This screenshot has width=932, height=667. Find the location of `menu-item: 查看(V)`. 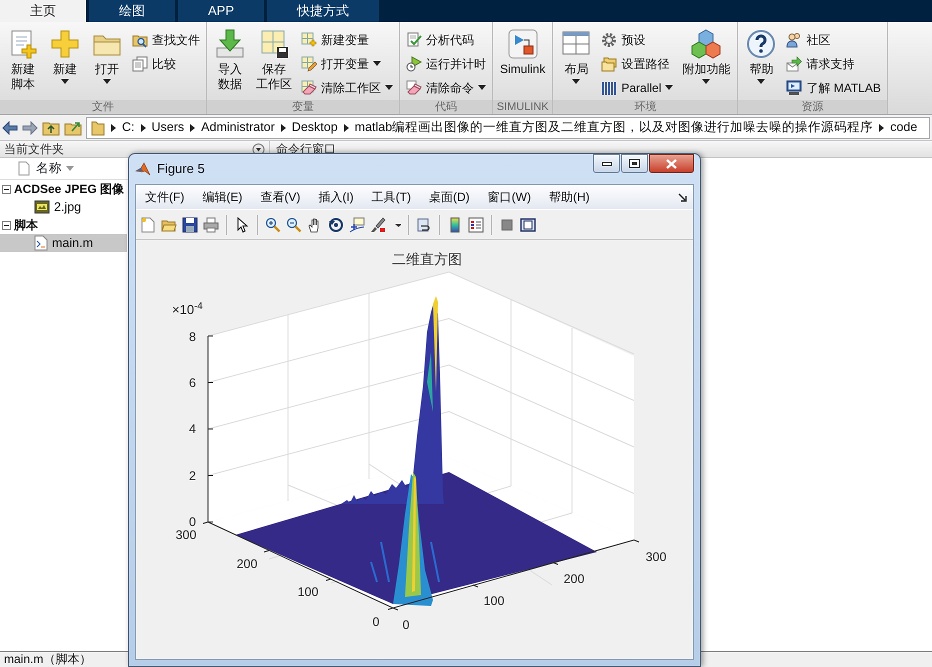

menu-item: 查看(V) is located at coordinates (280, 197).